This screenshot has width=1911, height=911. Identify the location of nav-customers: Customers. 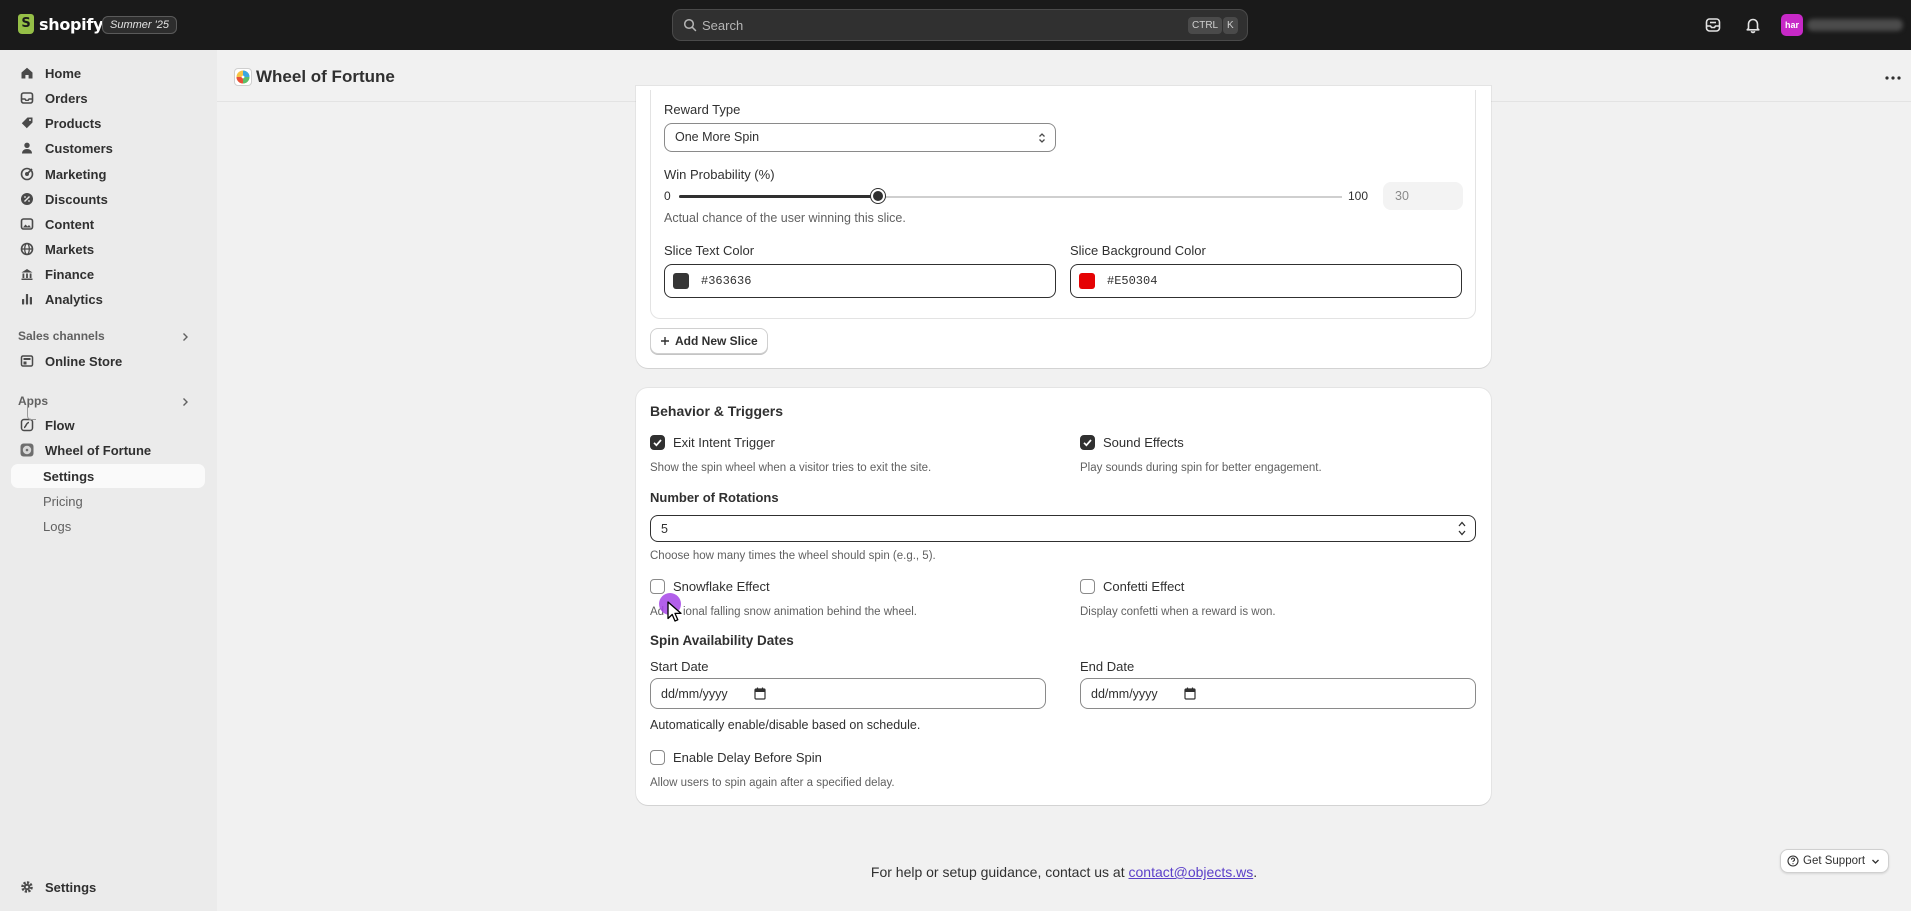
(108, 148).